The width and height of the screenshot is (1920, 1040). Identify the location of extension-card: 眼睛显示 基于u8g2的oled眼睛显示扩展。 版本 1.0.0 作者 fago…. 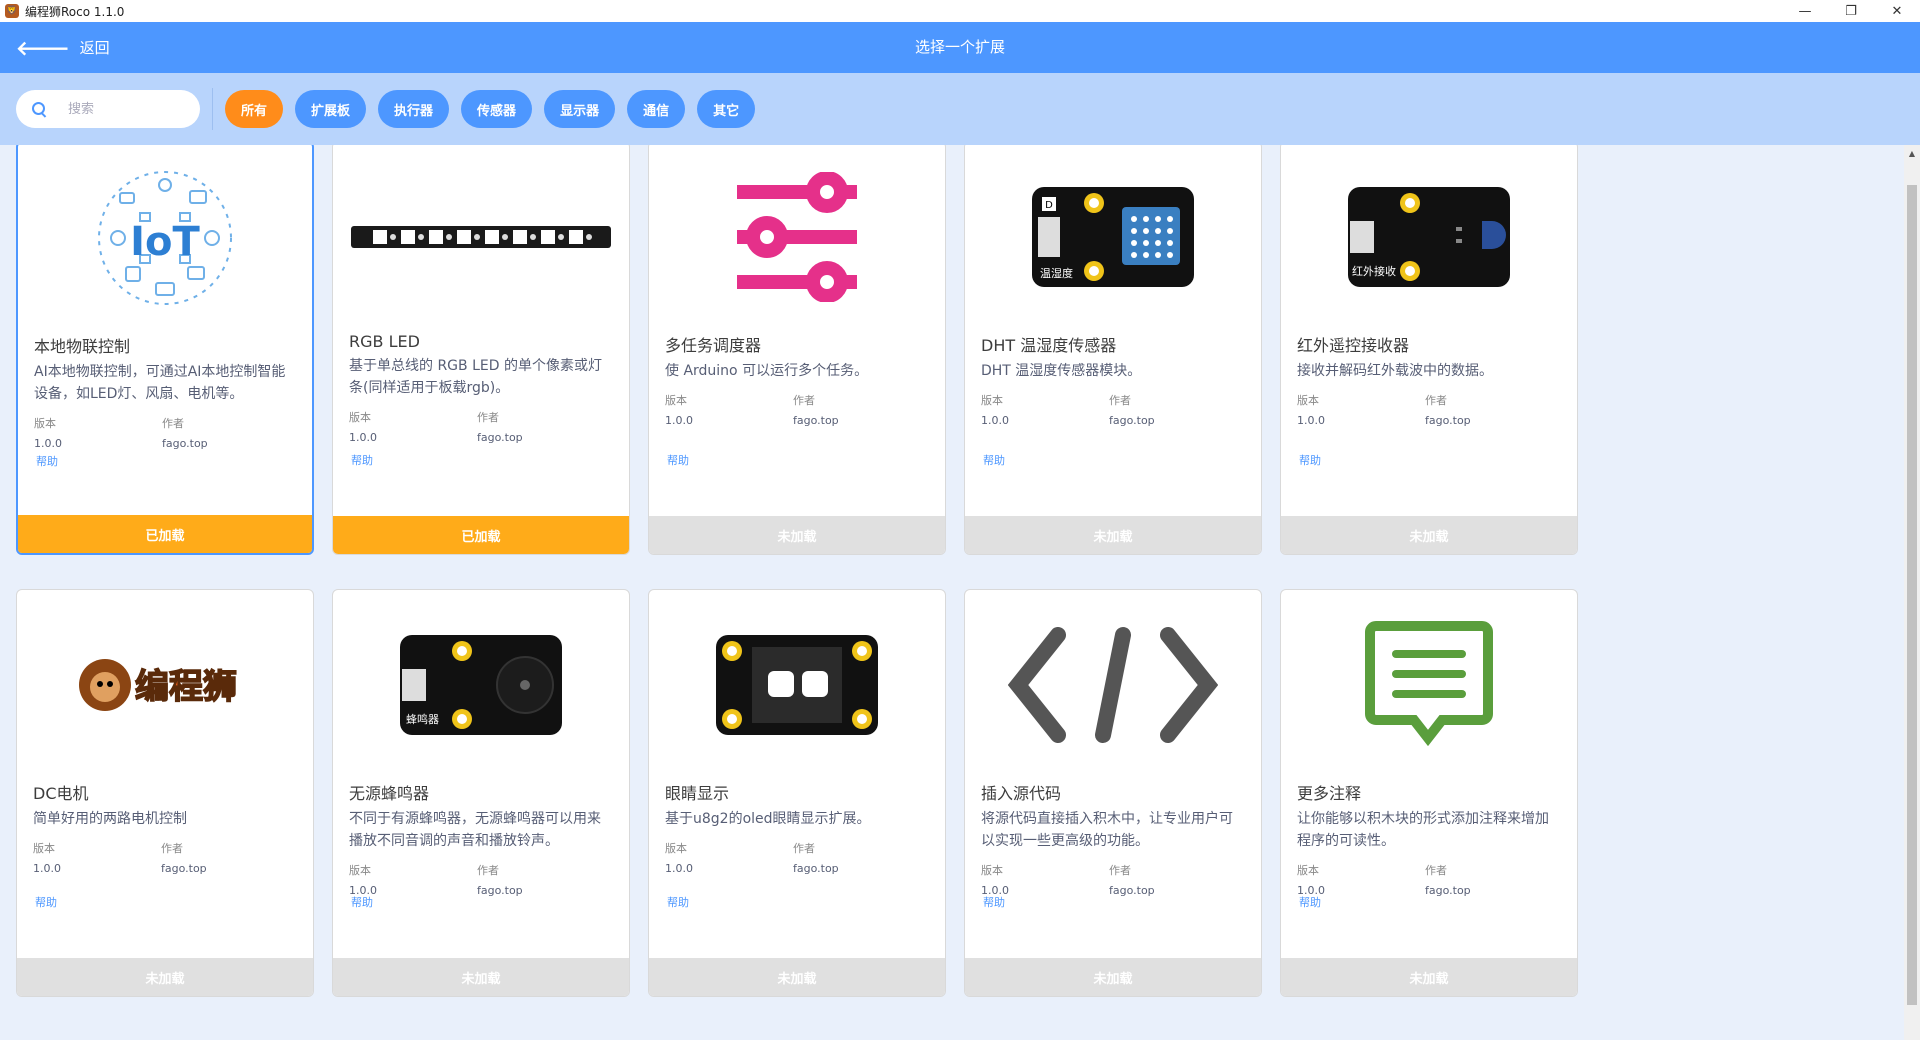
(797, 793).